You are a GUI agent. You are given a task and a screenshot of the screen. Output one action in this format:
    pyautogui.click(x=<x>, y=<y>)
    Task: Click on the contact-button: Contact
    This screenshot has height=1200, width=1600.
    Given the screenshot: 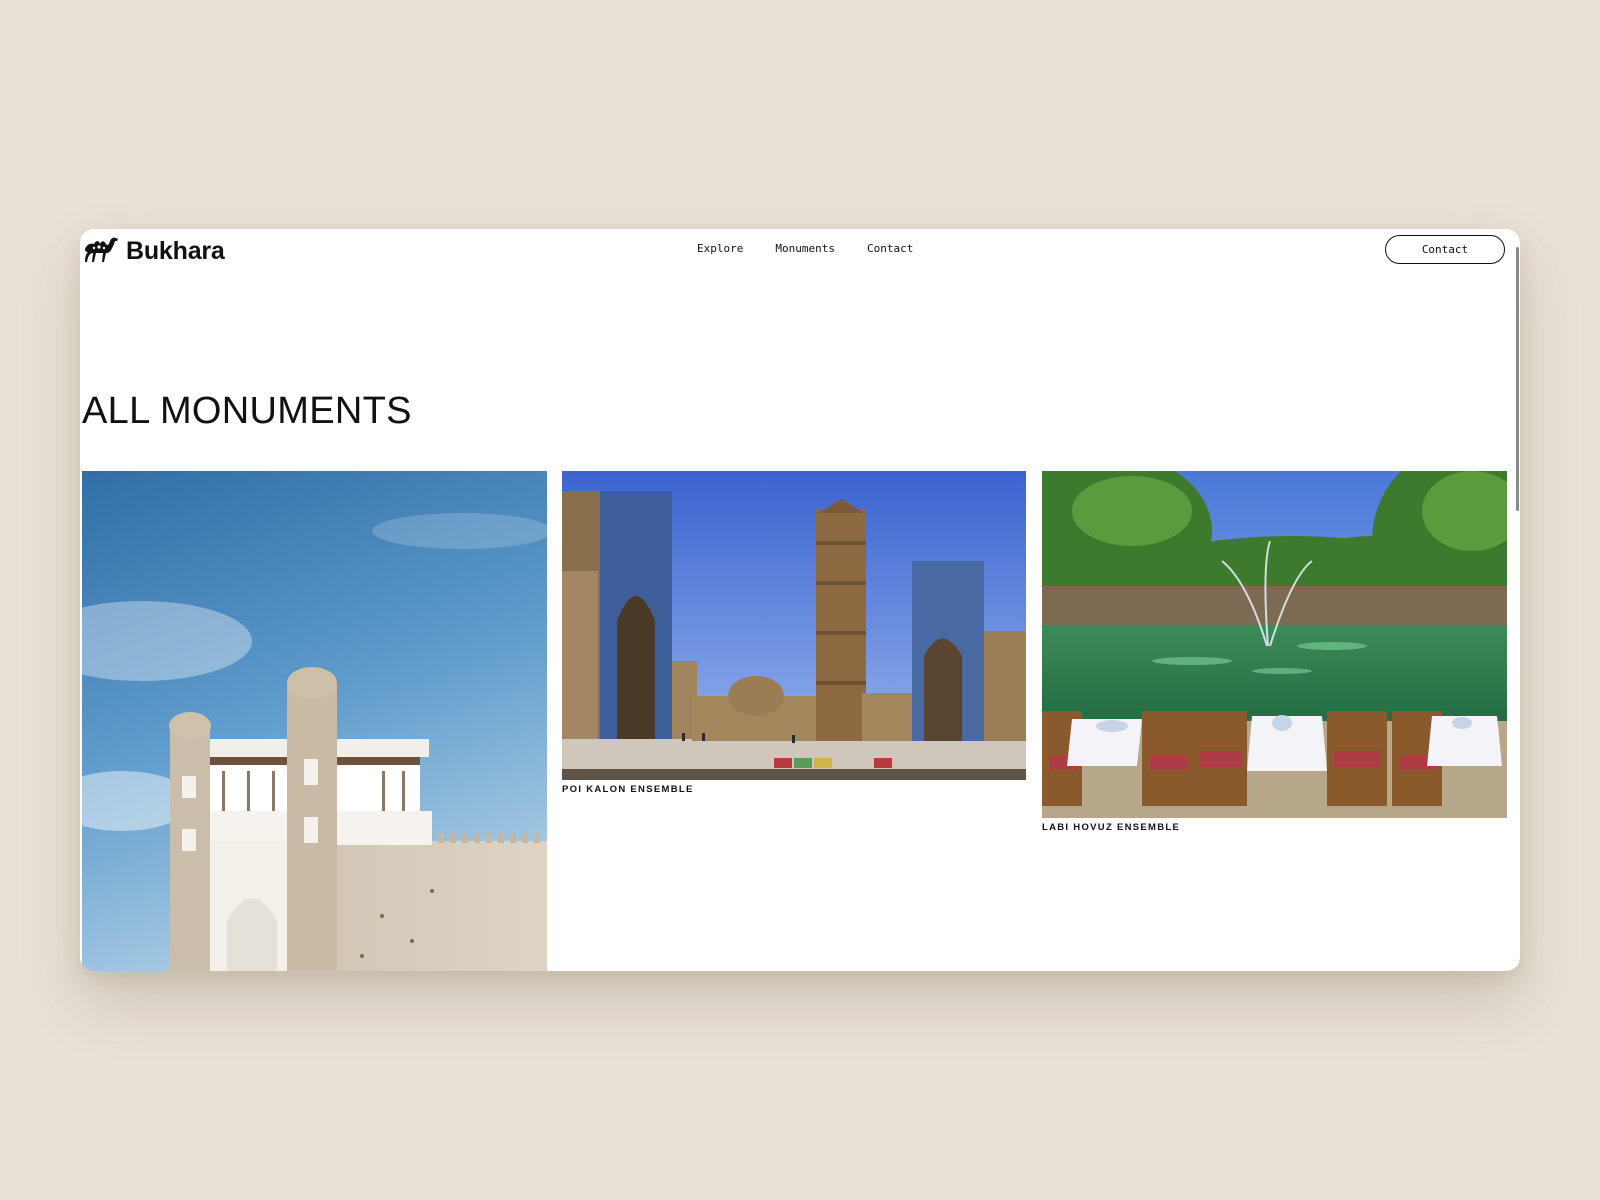 What is the action you would take?
    pyautogui.click(x=1445, y=249)
    